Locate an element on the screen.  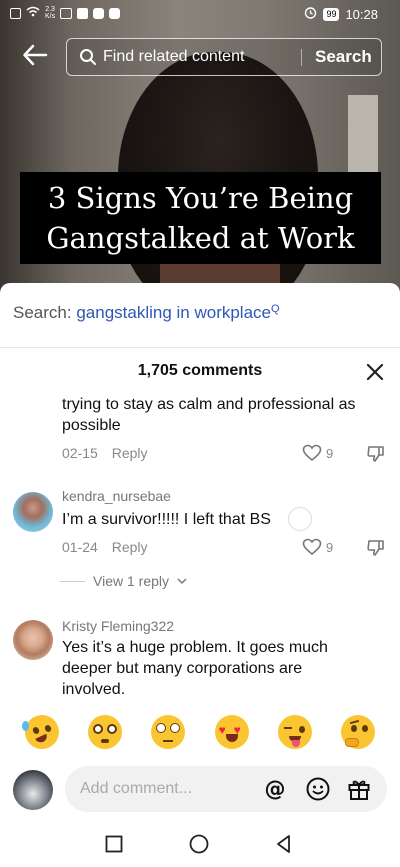
system-nav-bar is located at coordinates (200, 847).